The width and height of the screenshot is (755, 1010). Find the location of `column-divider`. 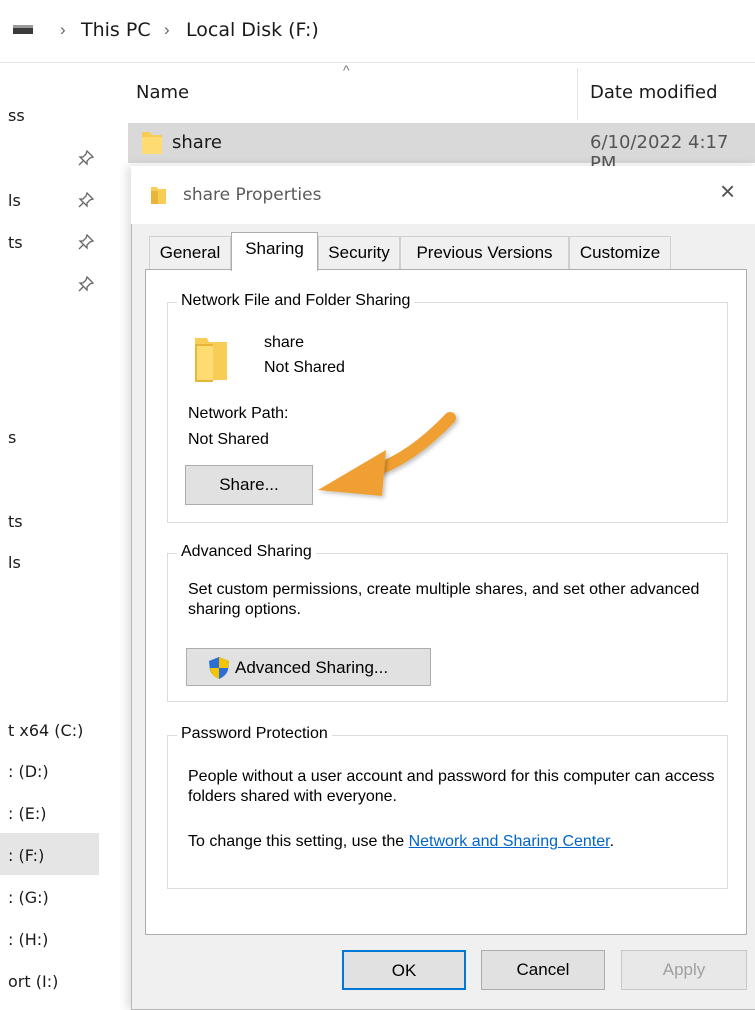

column-divider is located at coordinates (577, 94).